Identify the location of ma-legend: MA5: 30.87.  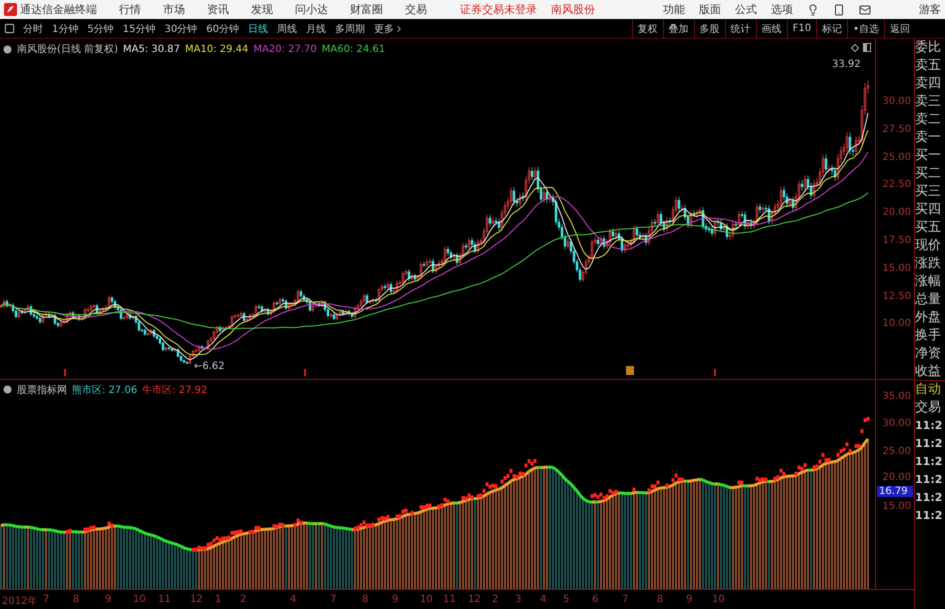
(151, 49).